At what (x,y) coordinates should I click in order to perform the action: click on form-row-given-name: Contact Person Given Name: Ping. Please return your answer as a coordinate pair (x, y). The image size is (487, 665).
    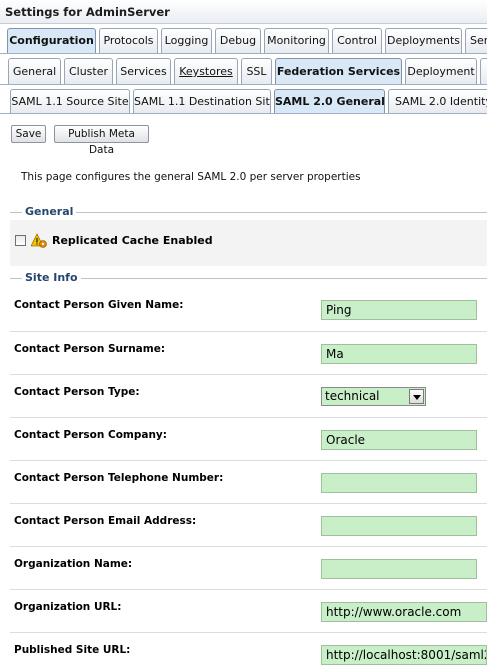
    Looking at the image, I should click on (248, 309).